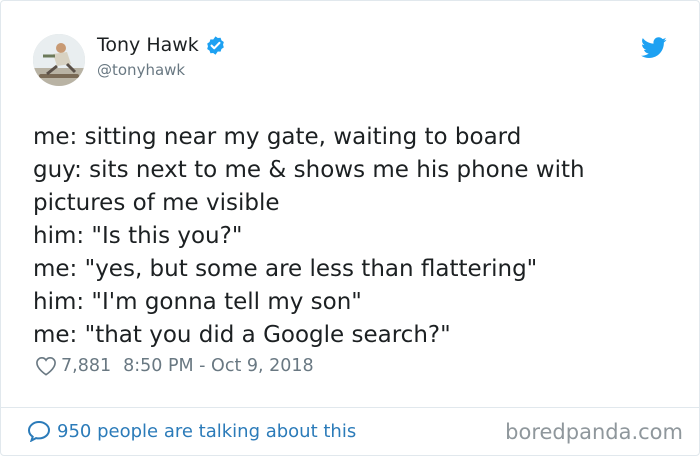 Image resolution: width=700 pixels, height=456 pixels. Describe the element at coordinates (156, 203) in the screenshot. I see `tweet-text-line: pictures of me visible` at that location.